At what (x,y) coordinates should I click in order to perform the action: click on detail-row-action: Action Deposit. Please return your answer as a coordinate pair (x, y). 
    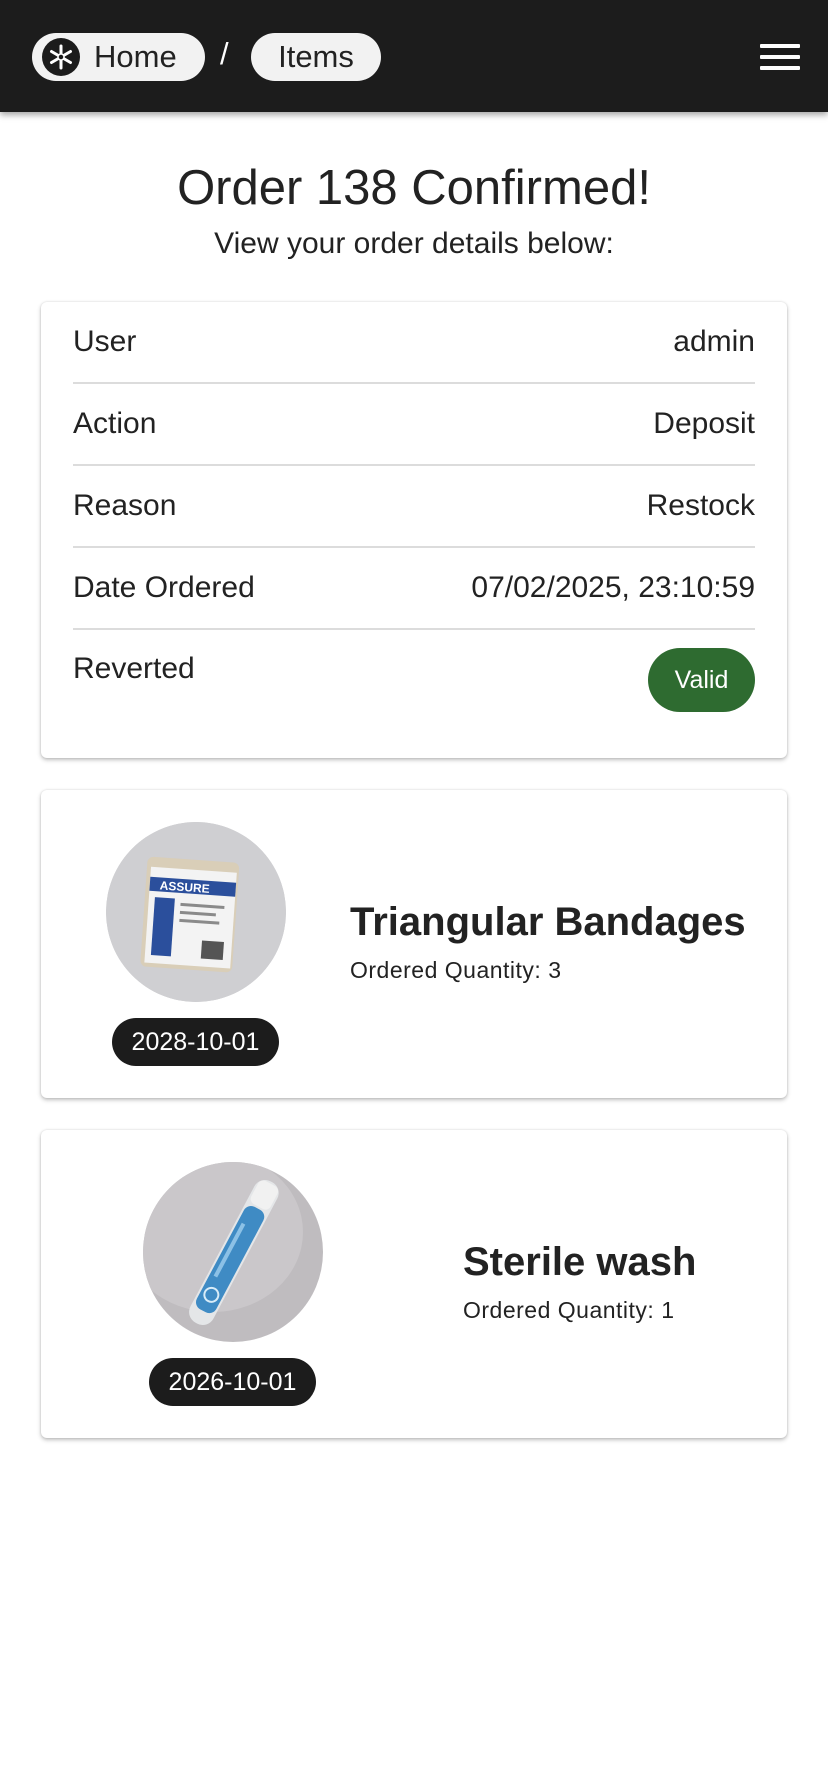
    Looking at the image, I should click on (414, 425).